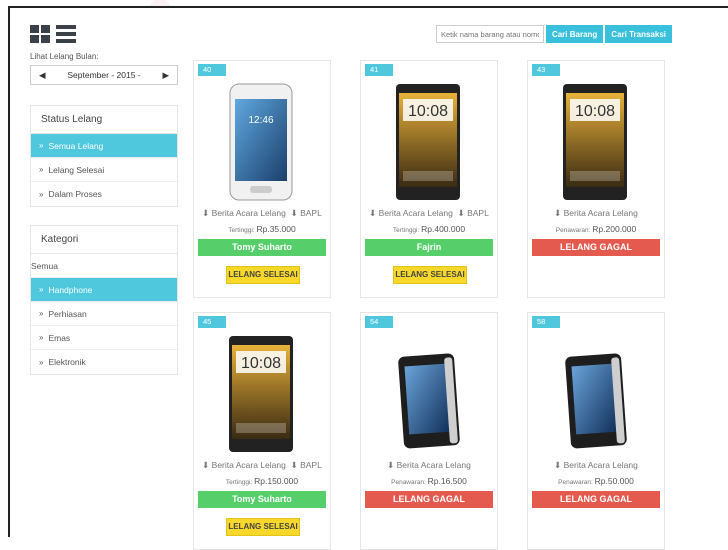 The height and width of the screenshot is (550, 728). What do you see at coordinates (447, 481) in the screenshot?
I see `bid-amount: Rp.16.500` at bounding box center [447, 481].